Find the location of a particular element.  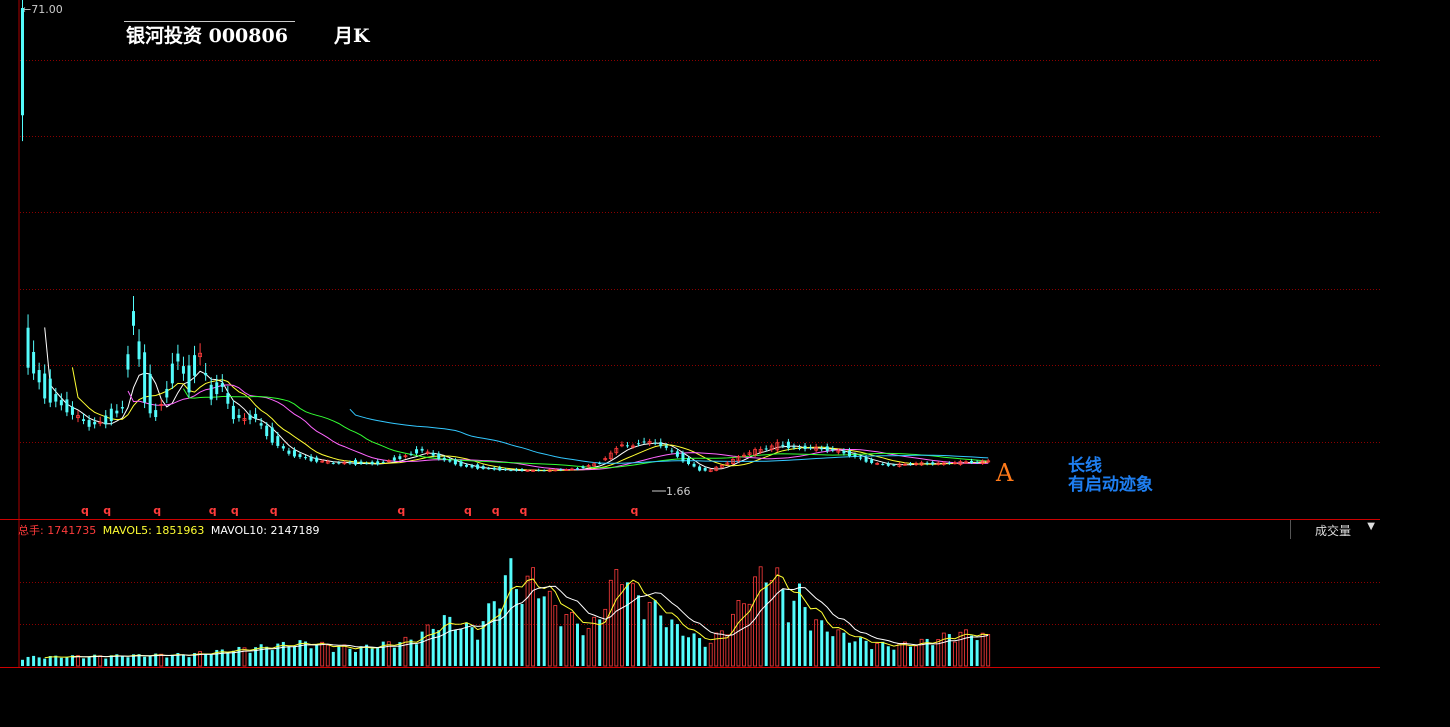

total-label: 总手: is located at coordinates (31, 530).